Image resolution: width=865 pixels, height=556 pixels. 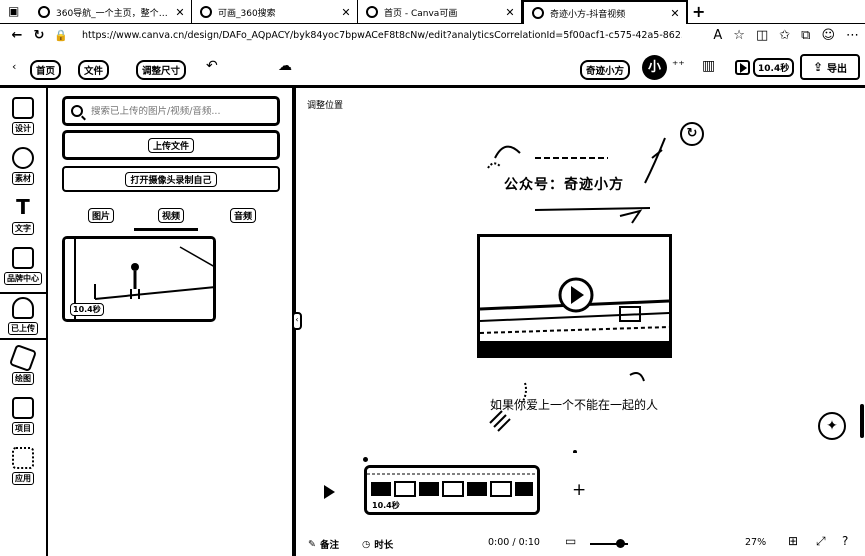 What do you see at coordinates (212, 66) in the screenshot?
I see `undo-icon: ↶` at bounding box center [212, 66].